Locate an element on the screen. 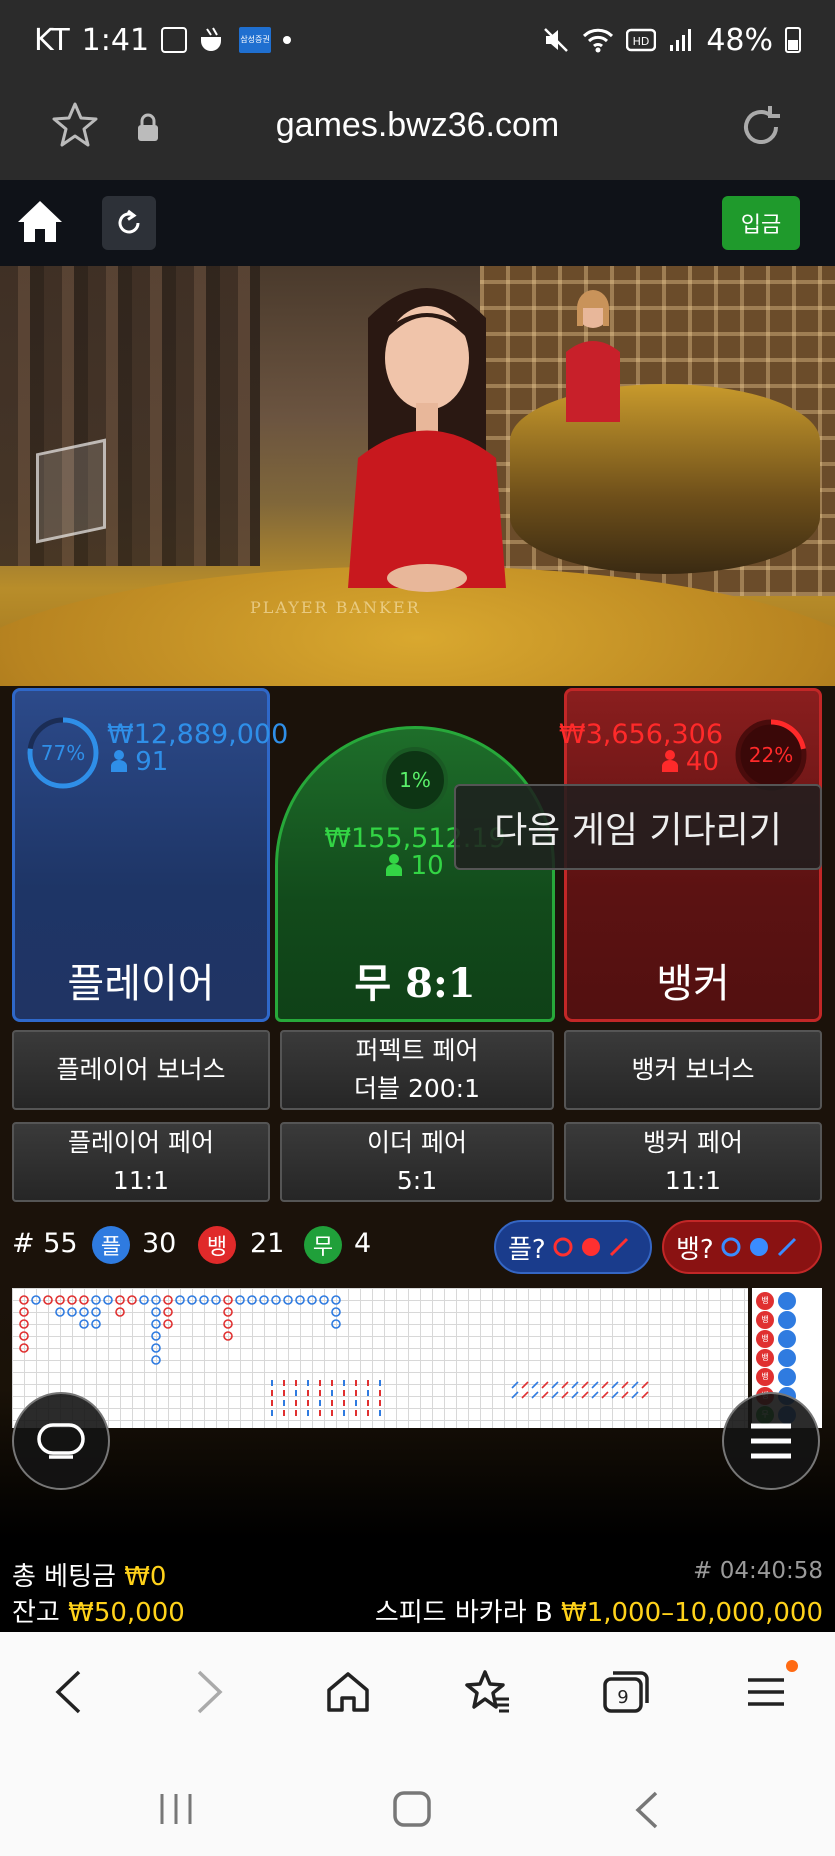 The height and width of the screenshot is (1856, 835). forward-button is located at coordinates (210, 1692).